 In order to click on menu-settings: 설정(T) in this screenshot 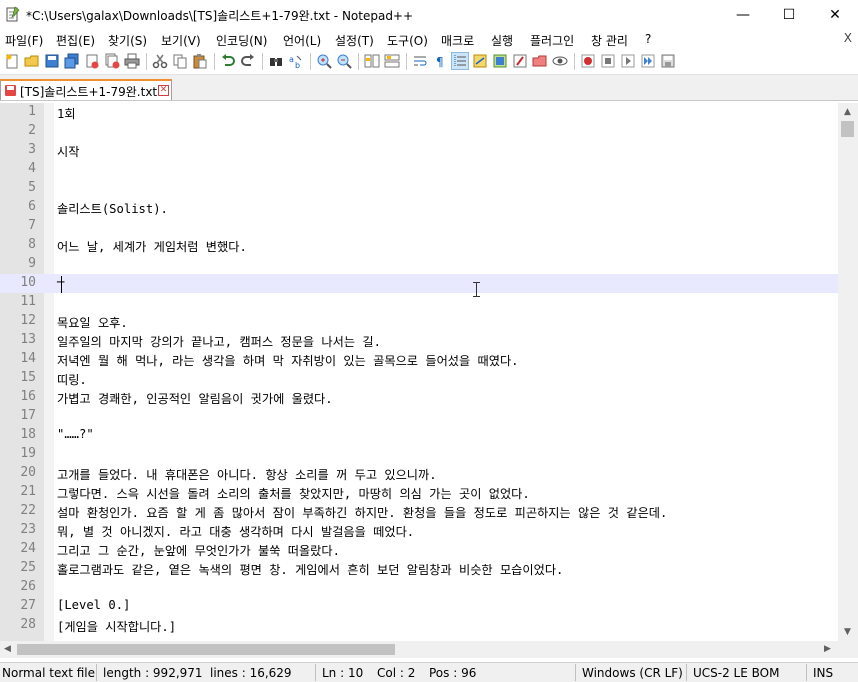, I will do `click(354, 40)`.